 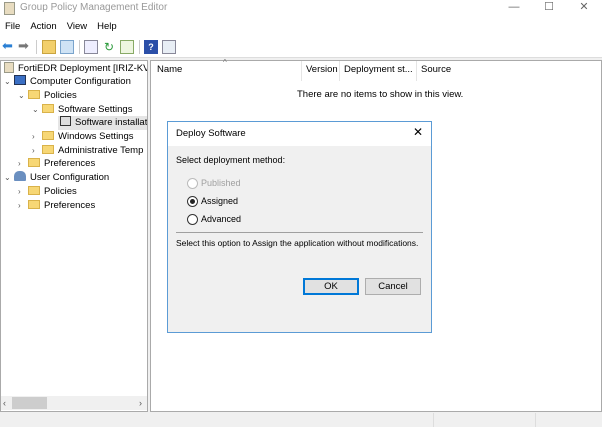 I want to click on dialog-close-icon: ✕, so click(x=418, y=132).